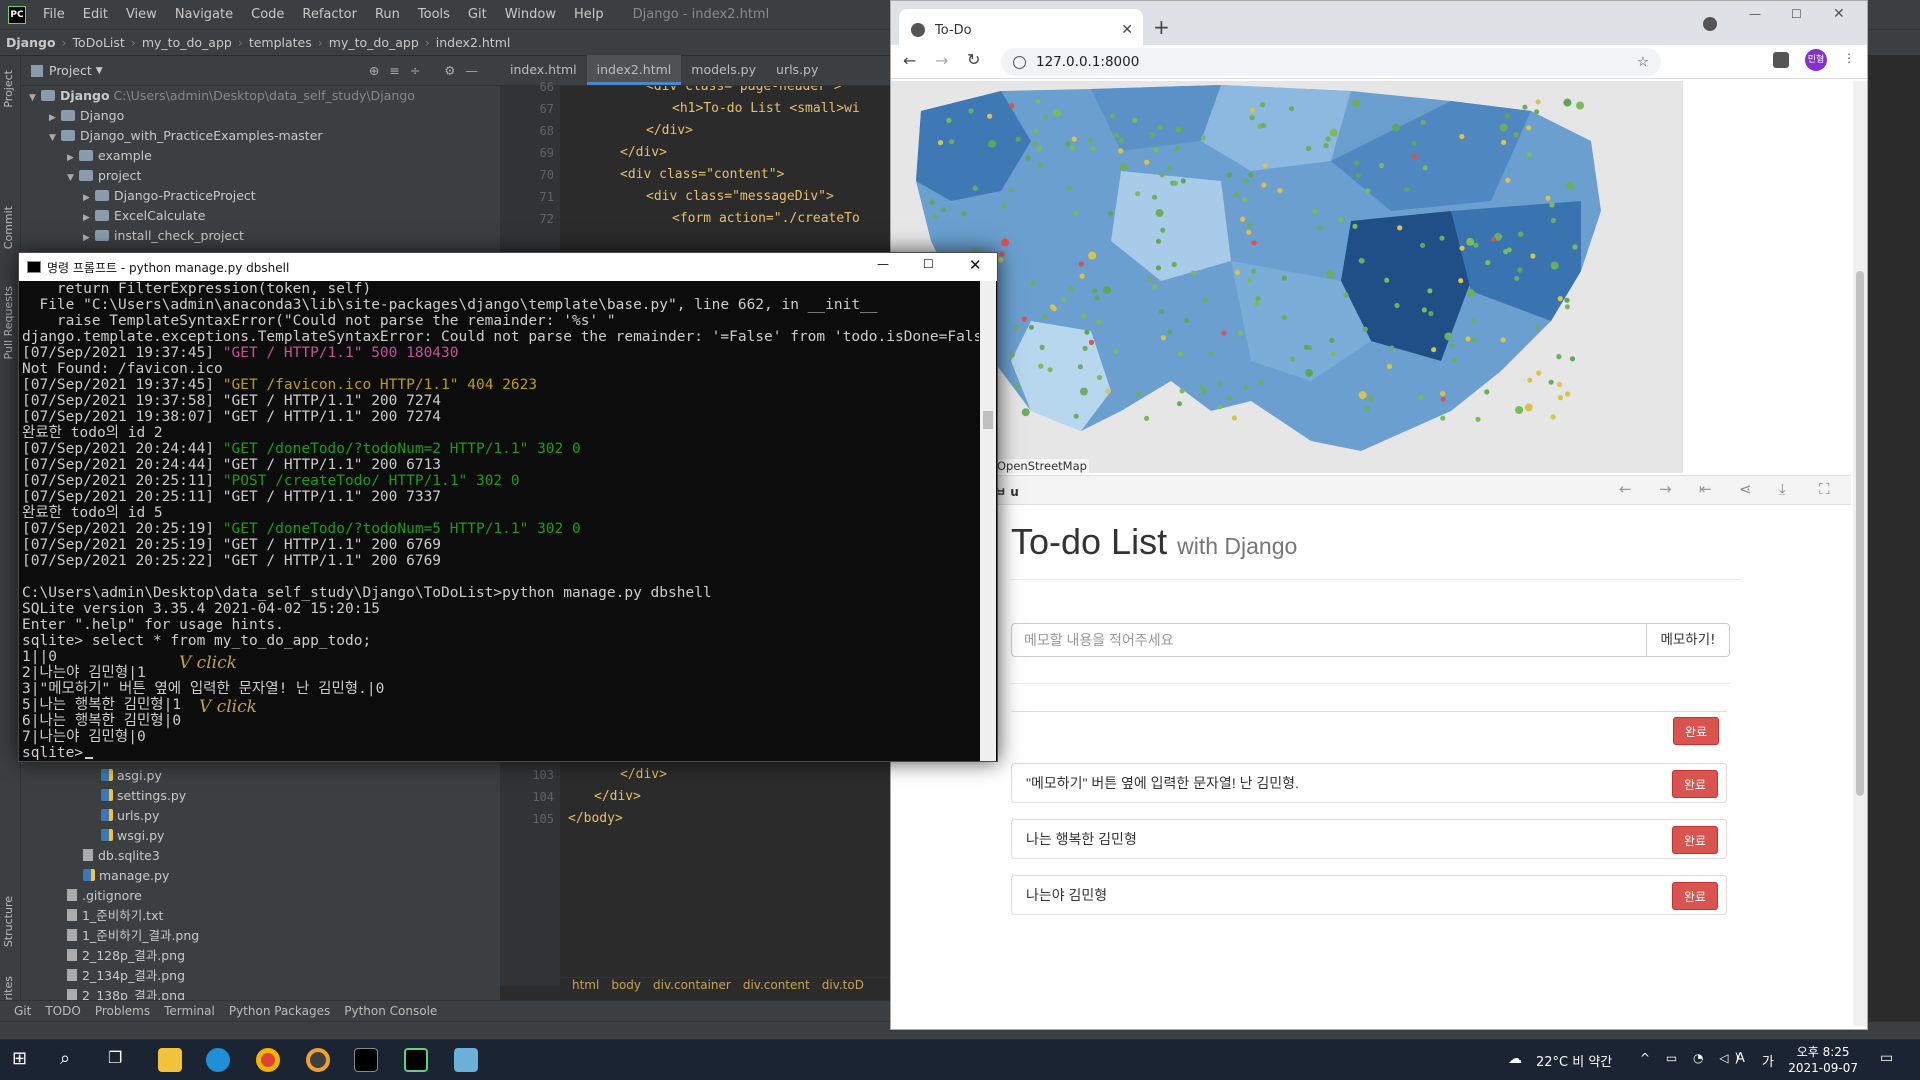 The width and height of the screenshot is (1920, 1080). What do you see at coordinates (1329, 640) in the screenshot?
I see `memo-input: 메모할 내용을 적어주세요` at bounding box center [1329, 640].